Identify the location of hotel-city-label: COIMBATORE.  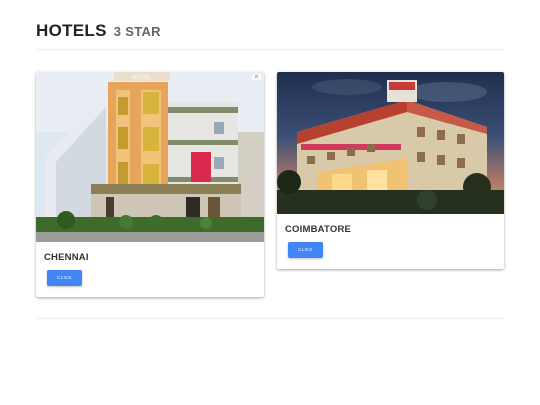
(318, 229).